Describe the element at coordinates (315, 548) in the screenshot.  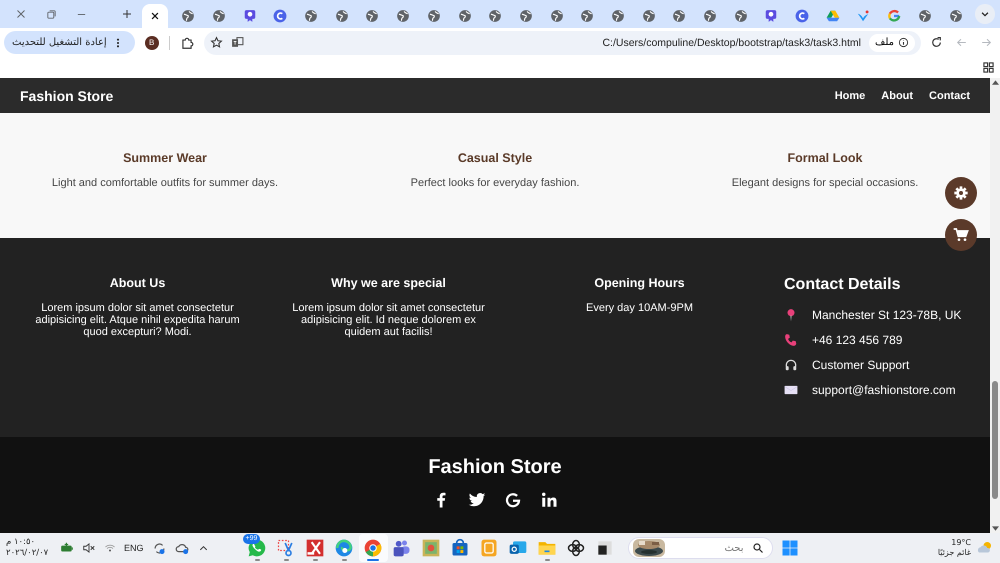
I see `document-app-icon` at that location.